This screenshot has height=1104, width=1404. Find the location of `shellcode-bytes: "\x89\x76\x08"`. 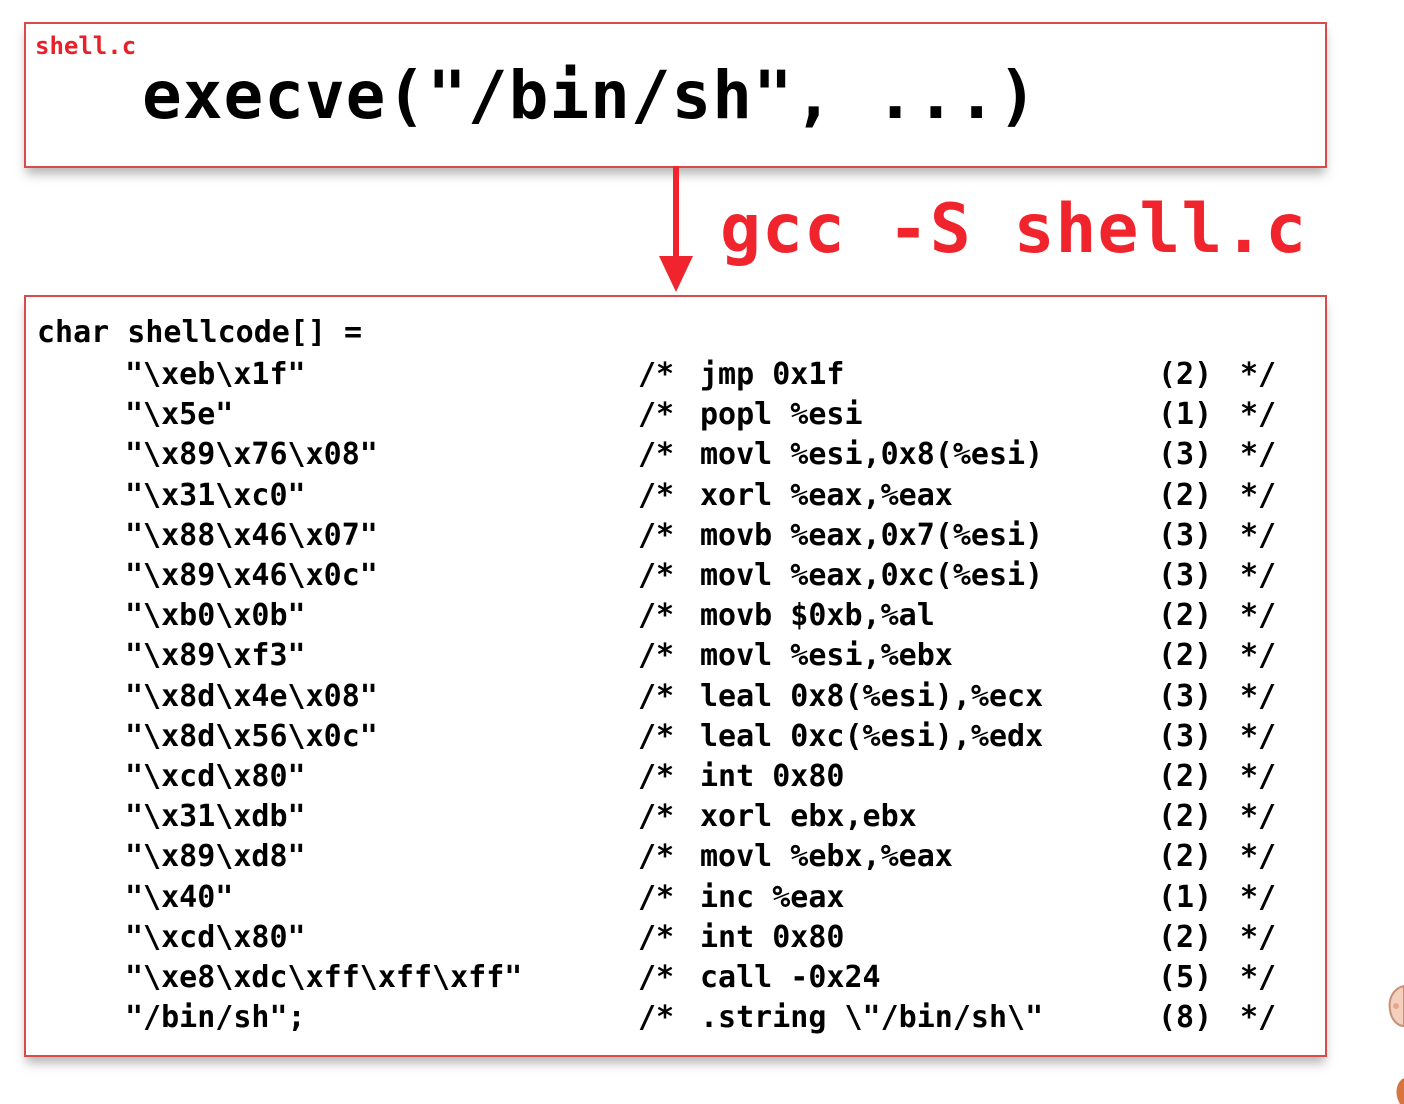

shellcode-bytes: "\x89\x76\x08" is located at coordinates (251, 455).